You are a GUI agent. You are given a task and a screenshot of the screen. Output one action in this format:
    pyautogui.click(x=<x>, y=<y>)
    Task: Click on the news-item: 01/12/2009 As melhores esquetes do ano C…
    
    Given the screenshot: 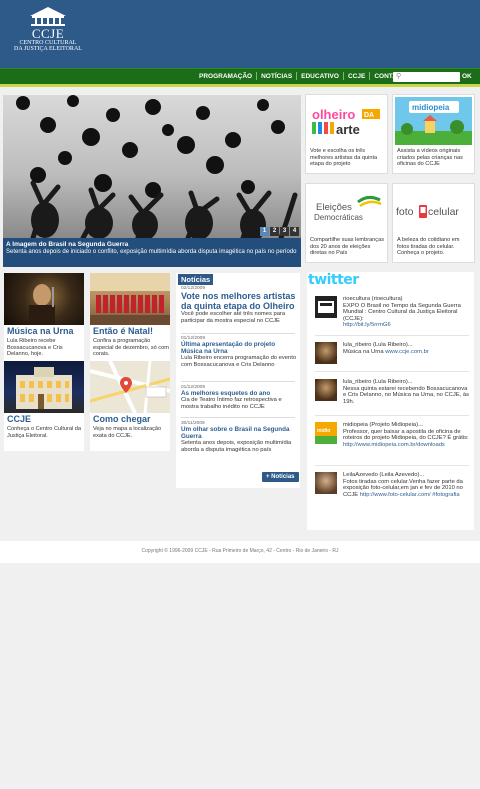 What is the action you would take?
    pyautogui.click(x=239, y=397)
    